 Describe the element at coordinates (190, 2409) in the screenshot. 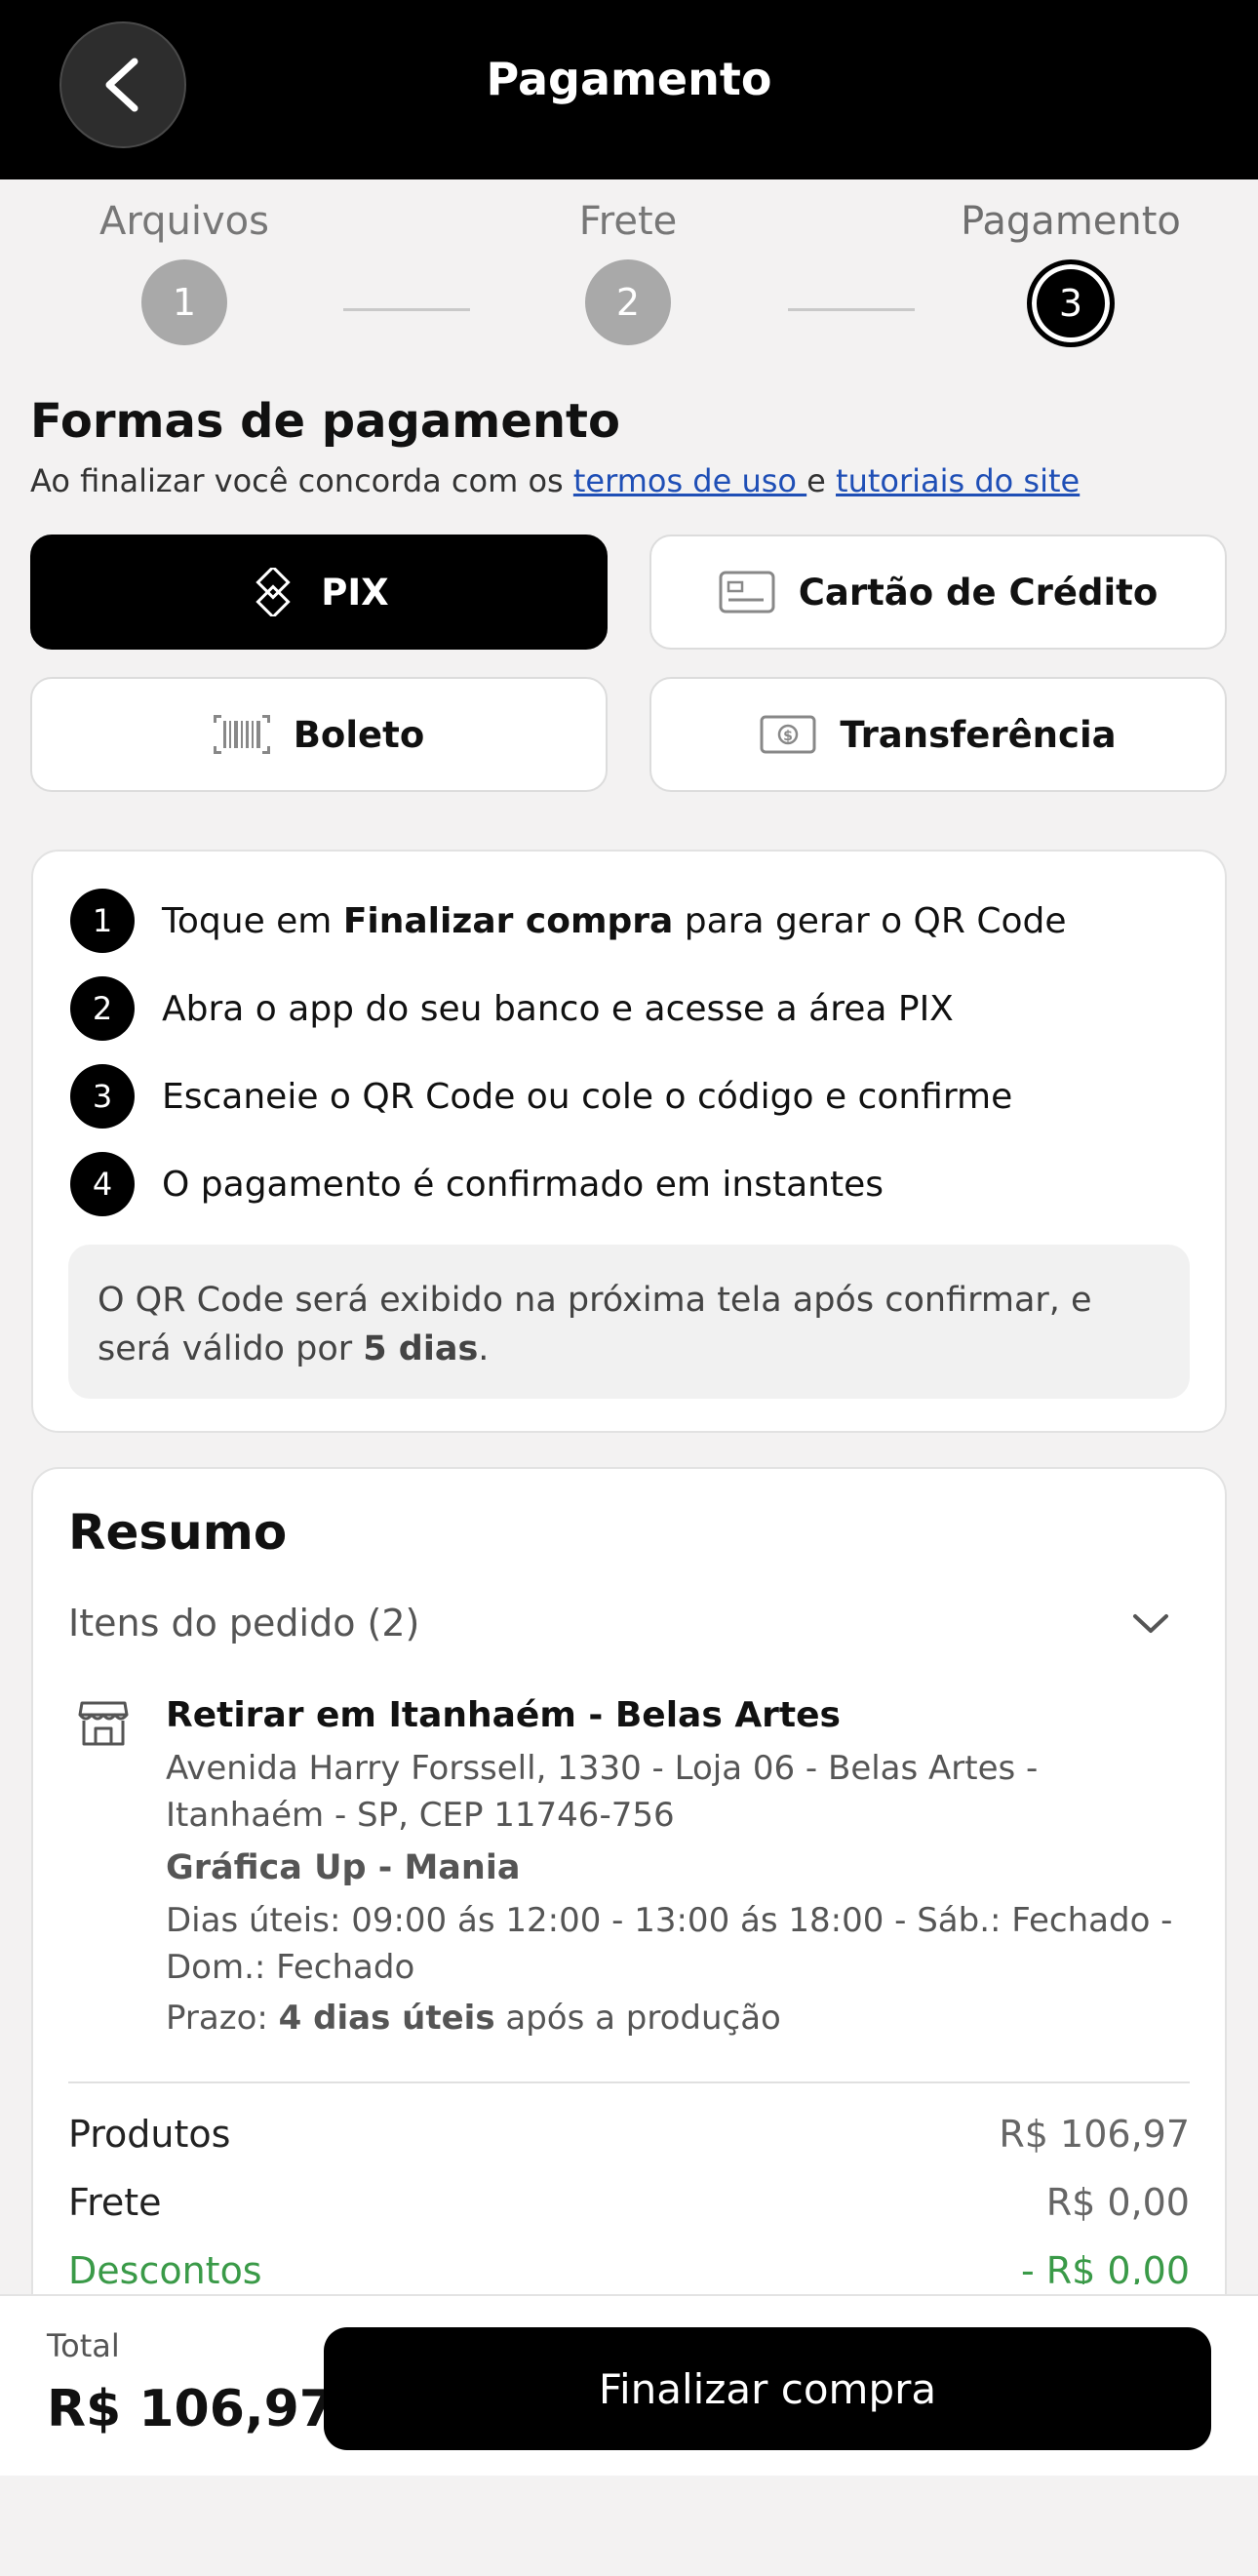

I see `total-value: R$ 106,97` at that location.